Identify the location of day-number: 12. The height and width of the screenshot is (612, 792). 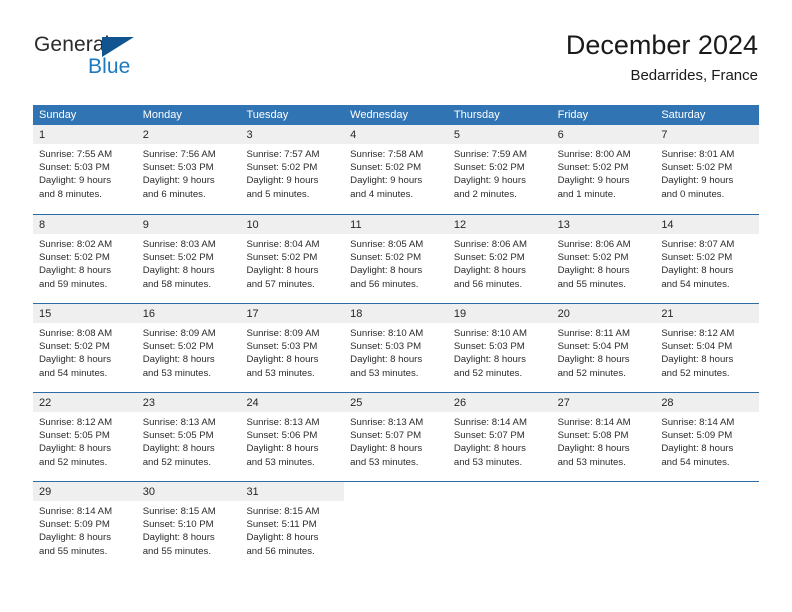
(460, 225).